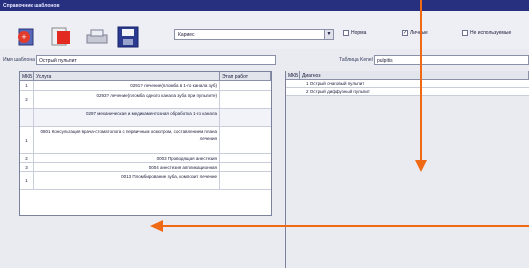  I want to click on combo-value: Кариес, so click(186, 35).